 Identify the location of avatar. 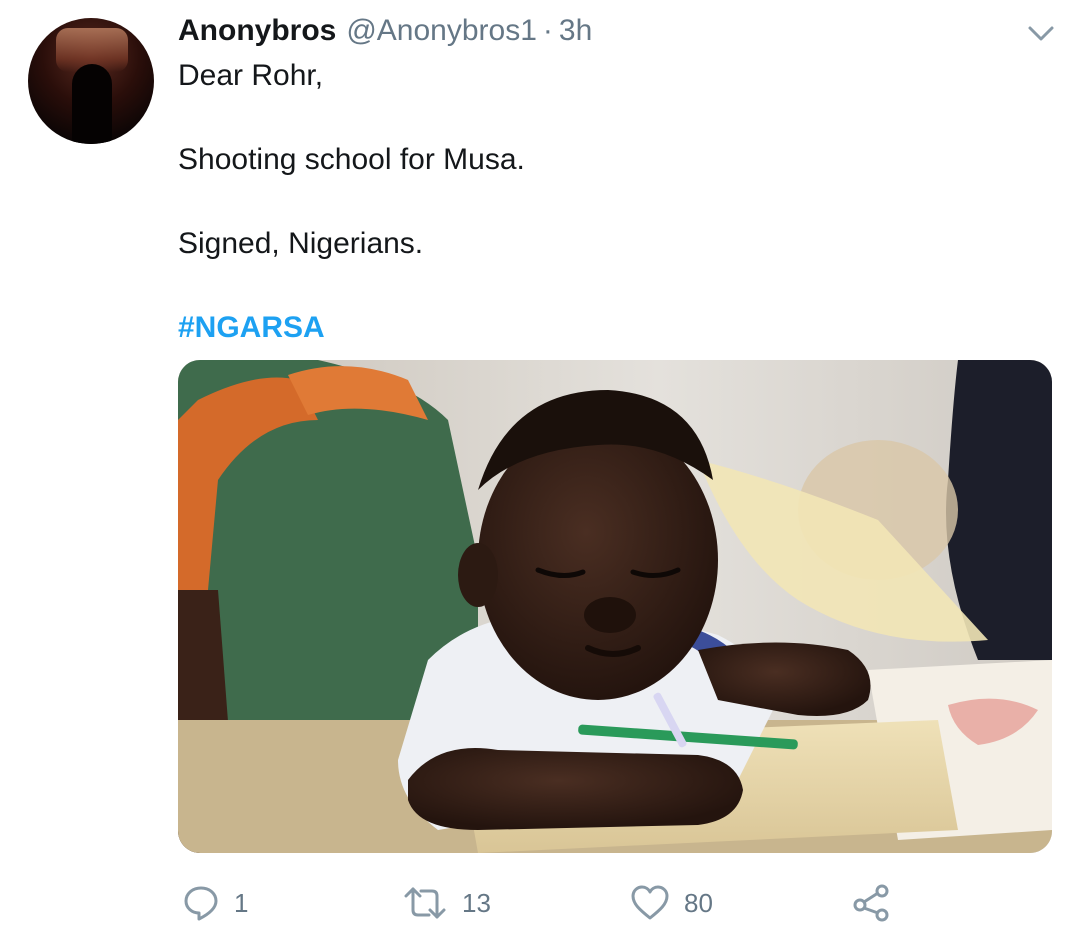
(91, 81).